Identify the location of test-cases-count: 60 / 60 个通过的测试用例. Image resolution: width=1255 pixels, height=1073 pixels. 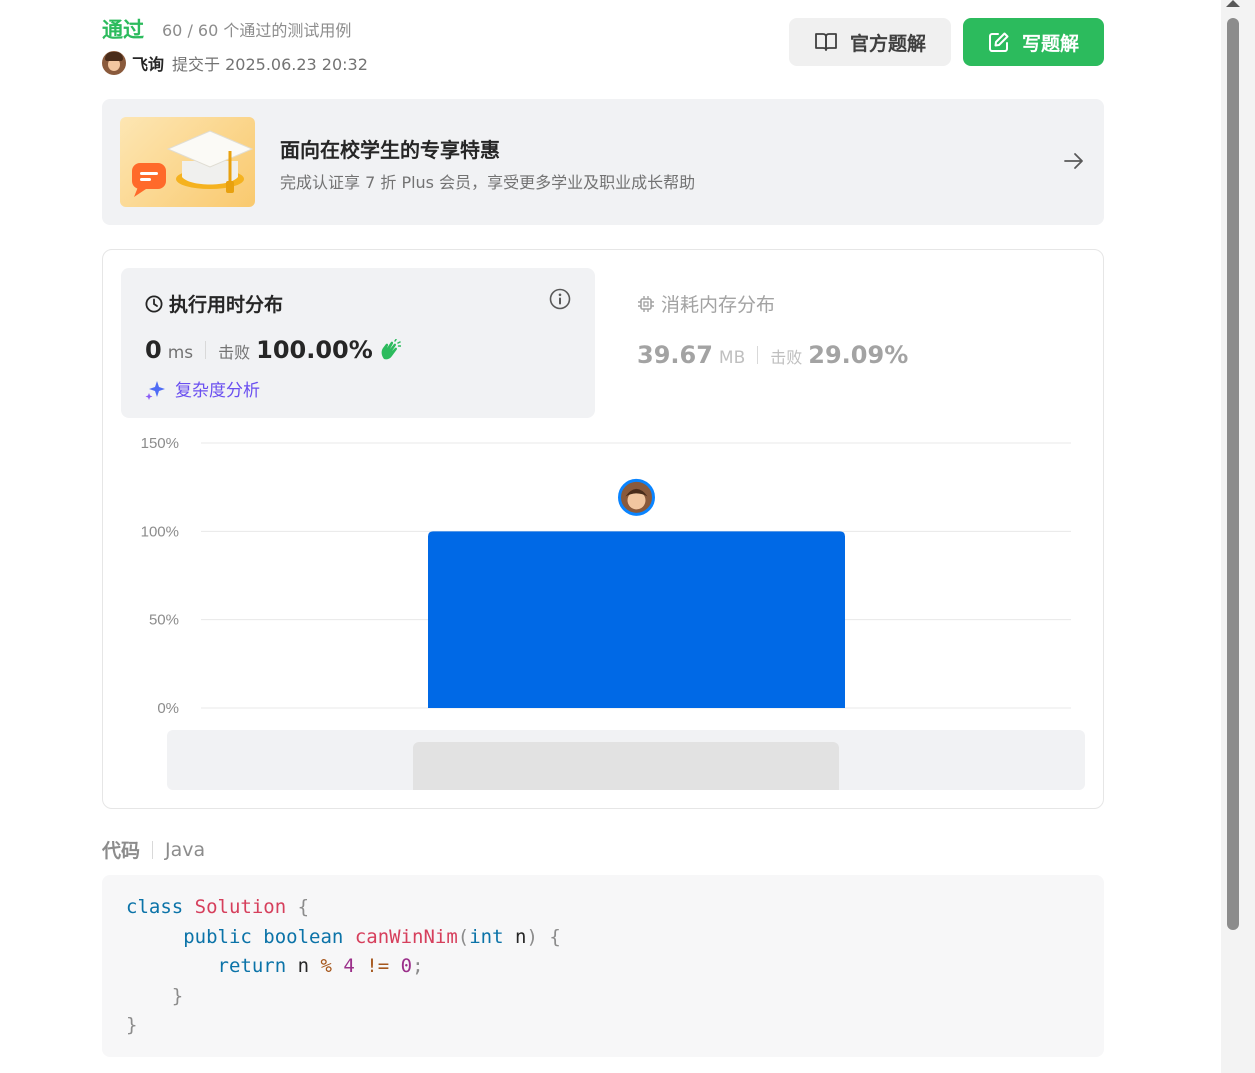
(257, 30).